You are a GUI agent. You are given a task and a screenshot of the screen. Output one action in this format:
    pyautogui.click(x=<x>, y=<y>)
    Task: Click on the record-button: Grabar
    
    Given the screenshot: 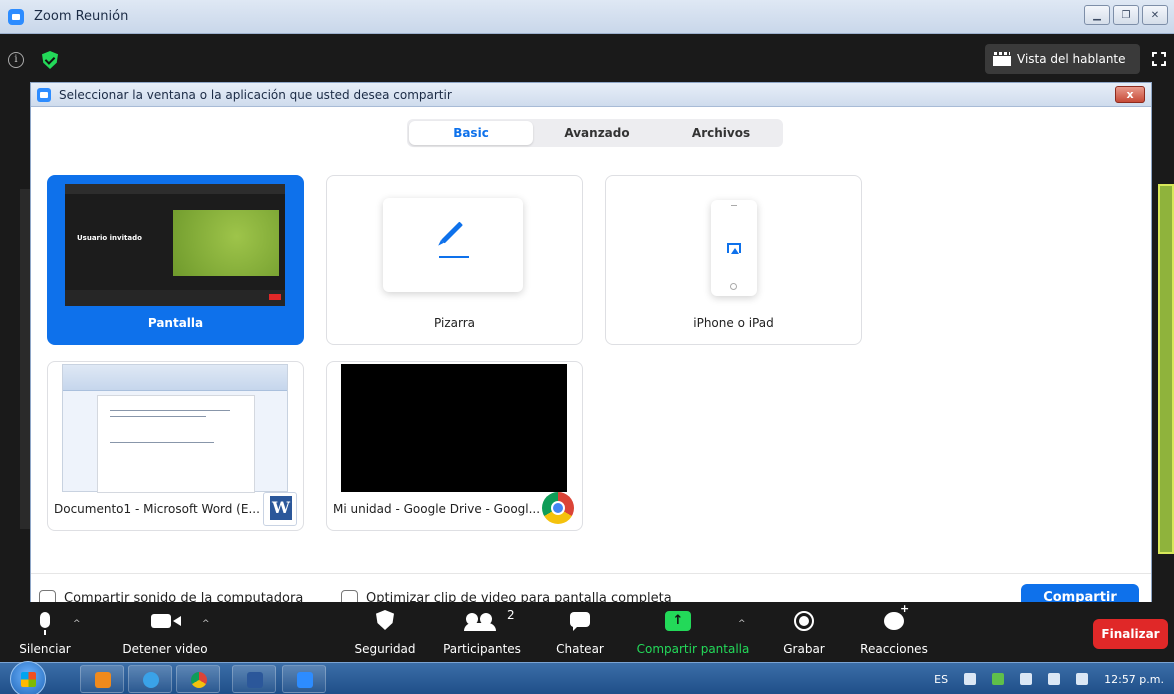 What is the action you would take?
    pyautogui.click(x=804, y=632)
    